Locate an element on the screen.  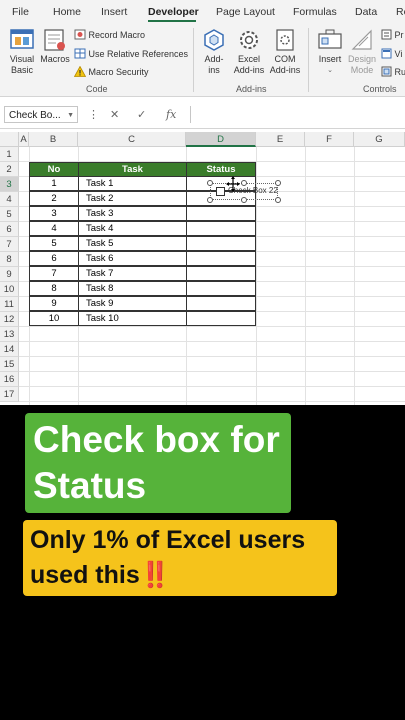
insert-control-button: Insert ⌄ is located at coordinates (330, 52).